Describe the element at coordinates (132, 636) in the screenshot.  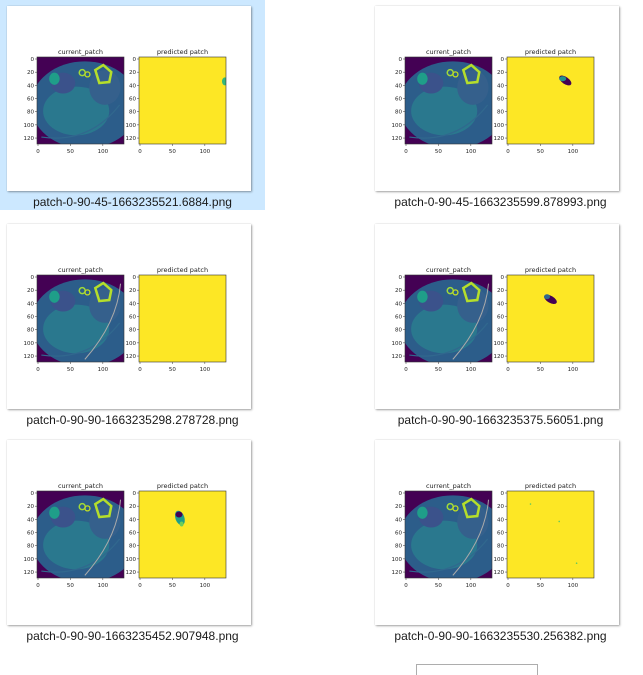
I see `file-name-label: patch-0-90-90-1663235452.907948.png` at that location.